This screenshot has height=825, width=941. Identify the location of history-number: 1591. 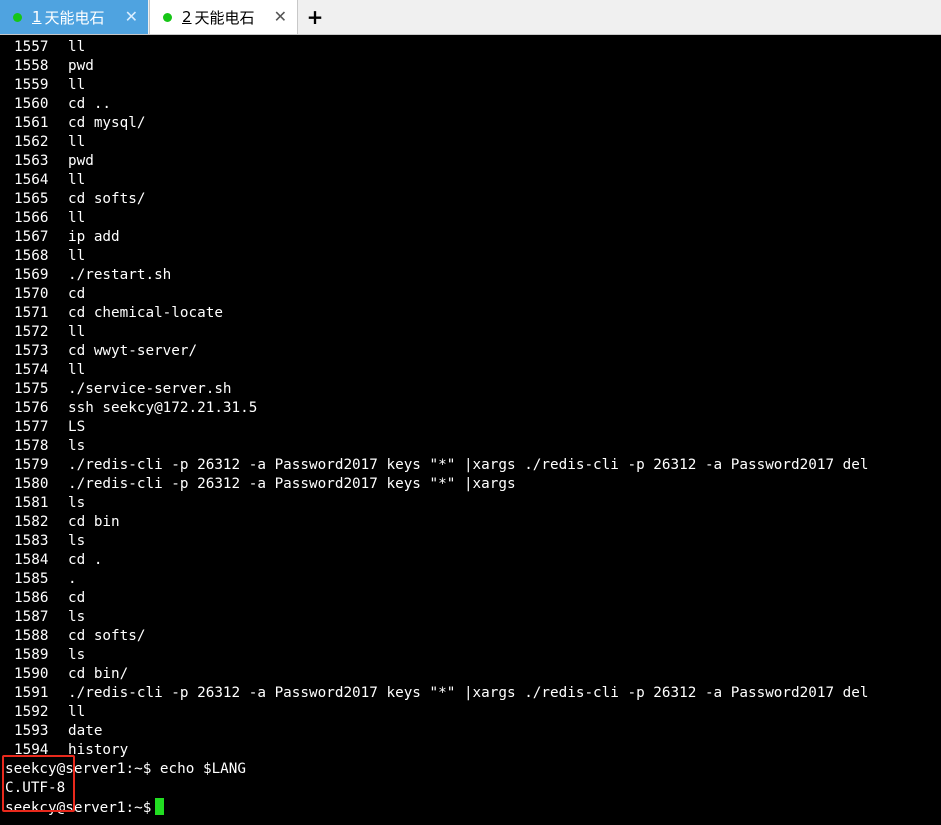
(31, 693).